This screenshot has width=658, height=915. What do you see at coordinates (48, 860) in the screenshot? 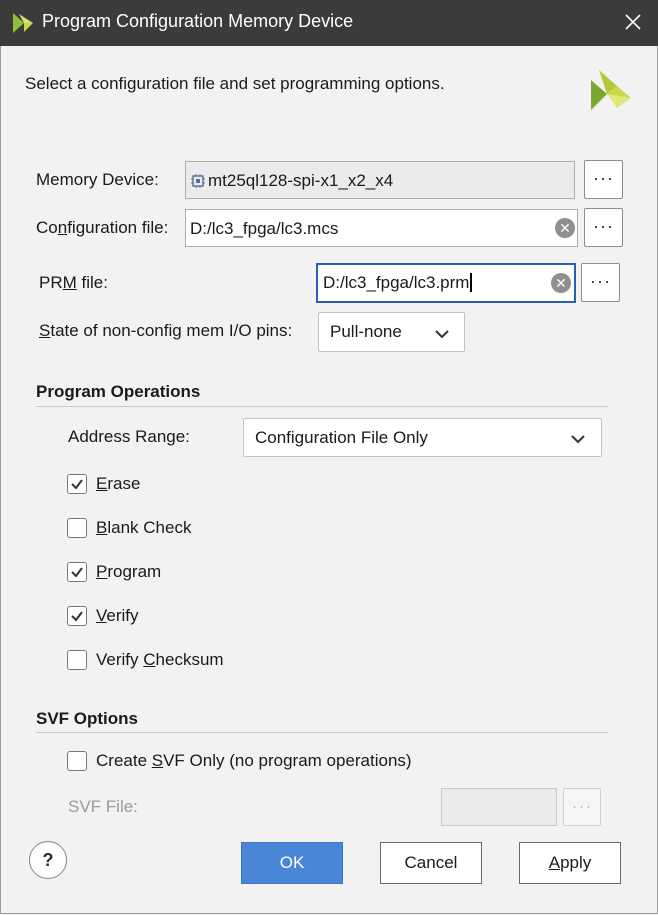
I see `help-button: ?` at bounding box center [48, 860].